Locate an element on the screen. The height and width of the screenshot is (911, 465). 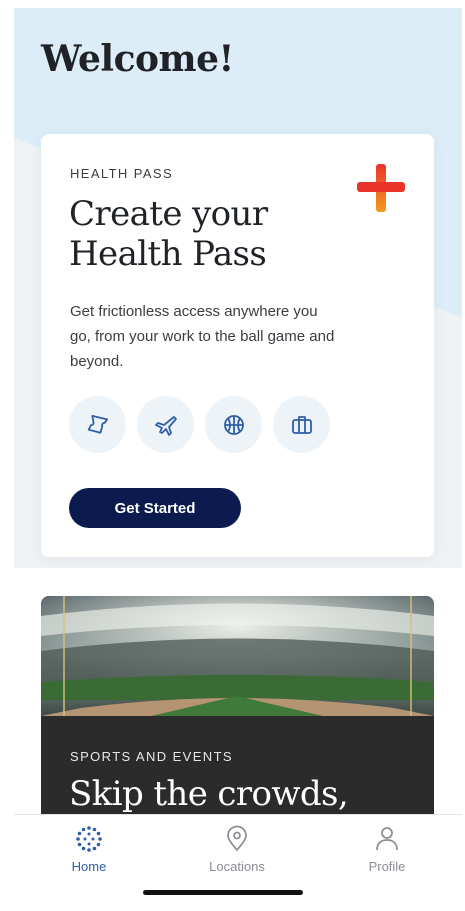
briefcase-icon is located at coordinates (301, 424).